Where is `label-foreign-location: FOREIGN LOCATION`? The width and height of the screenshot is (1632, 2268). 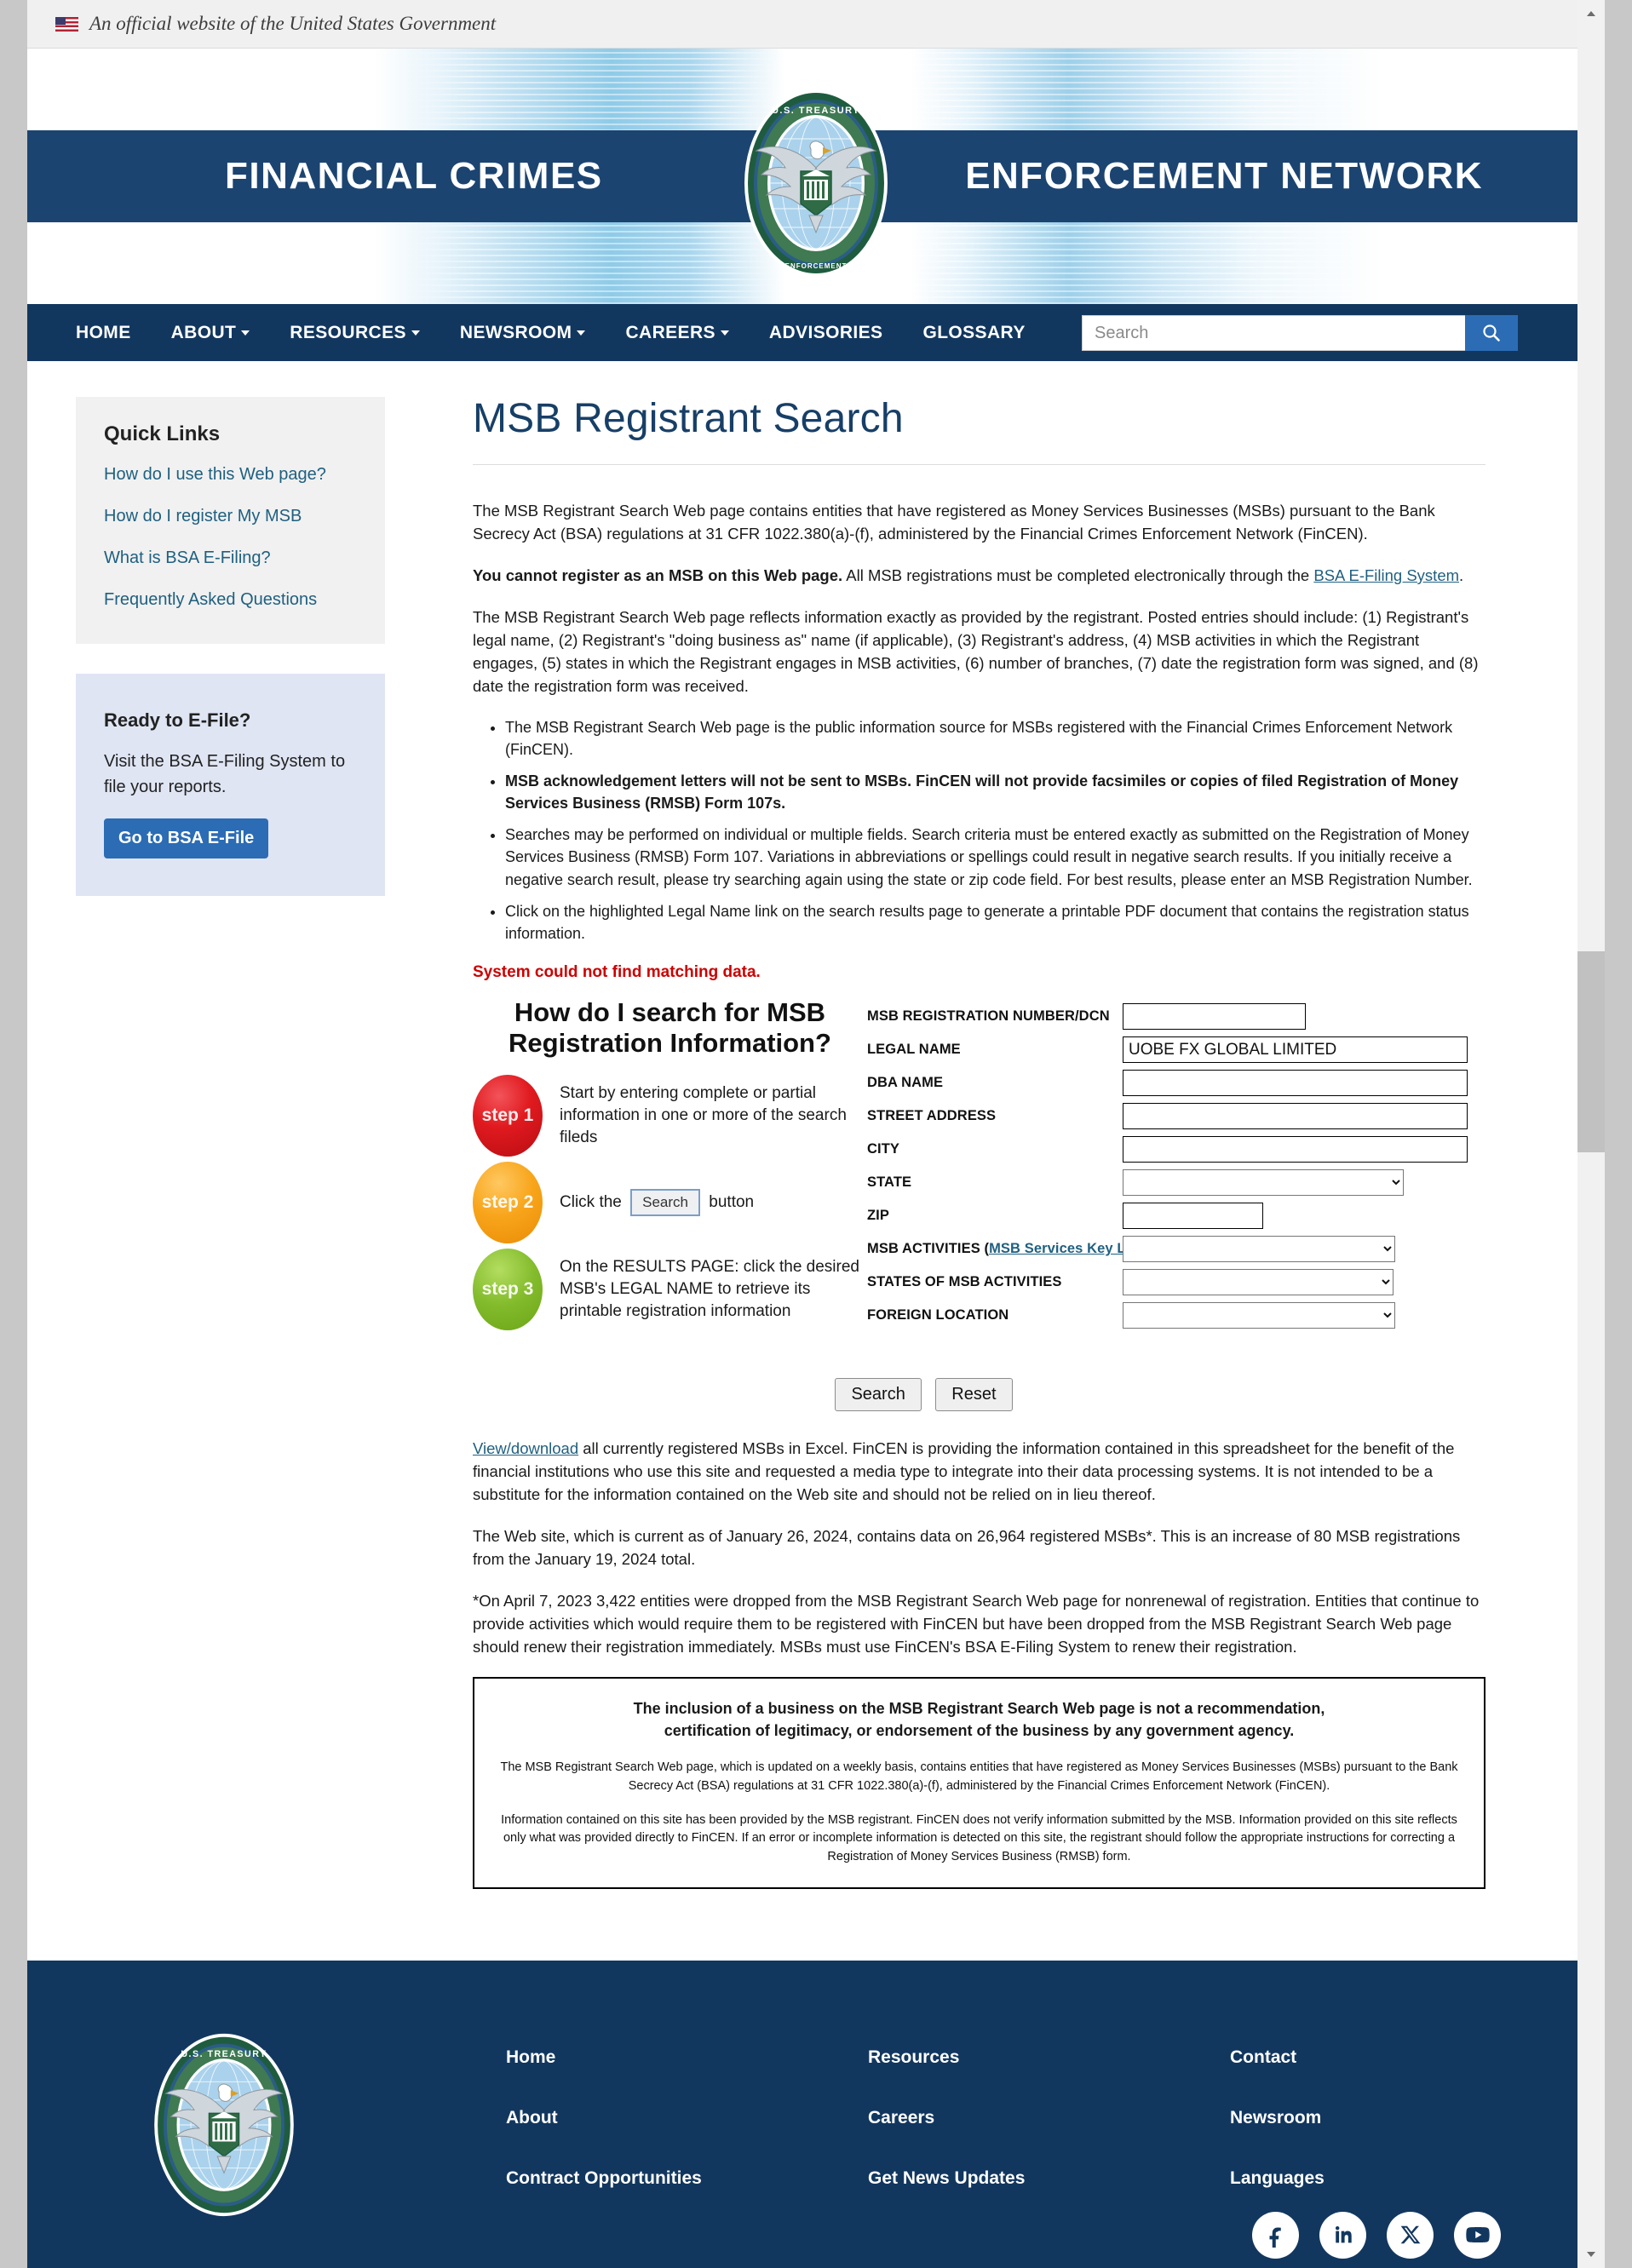 label-foreign-location: FOREIGN LOCATION is located at coordinates (938, 1315).